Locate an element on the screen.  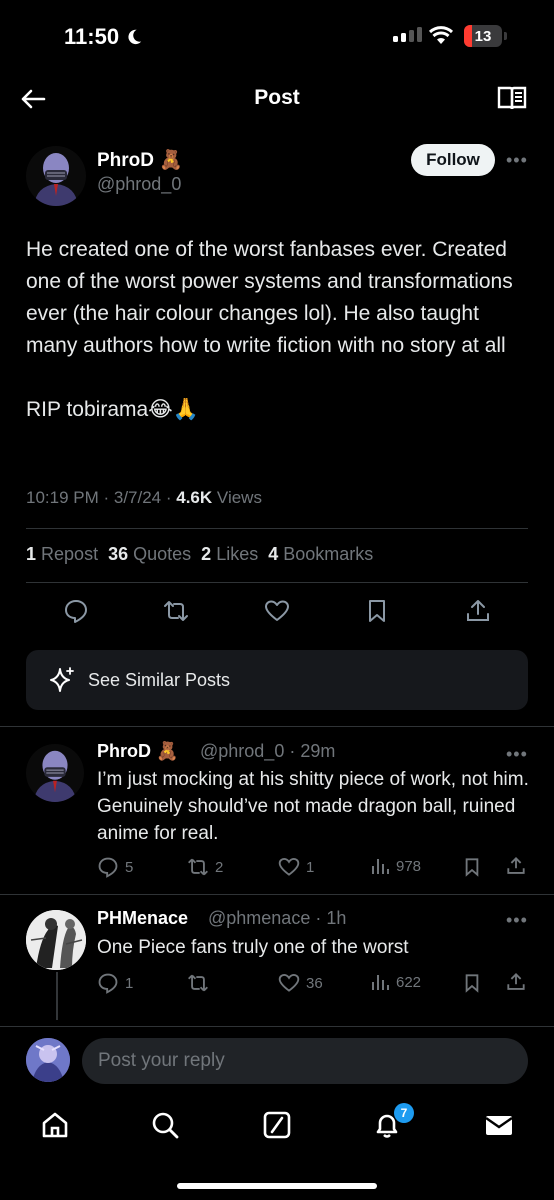
cellular-signal-icon is located at coordinates (407, 34).